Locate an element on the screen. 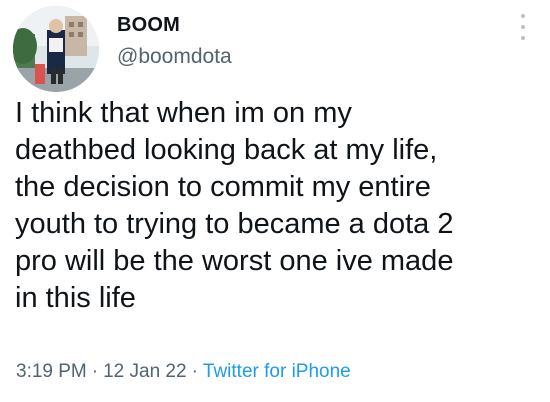  avatar-photo is located at coordinates (56, 49).